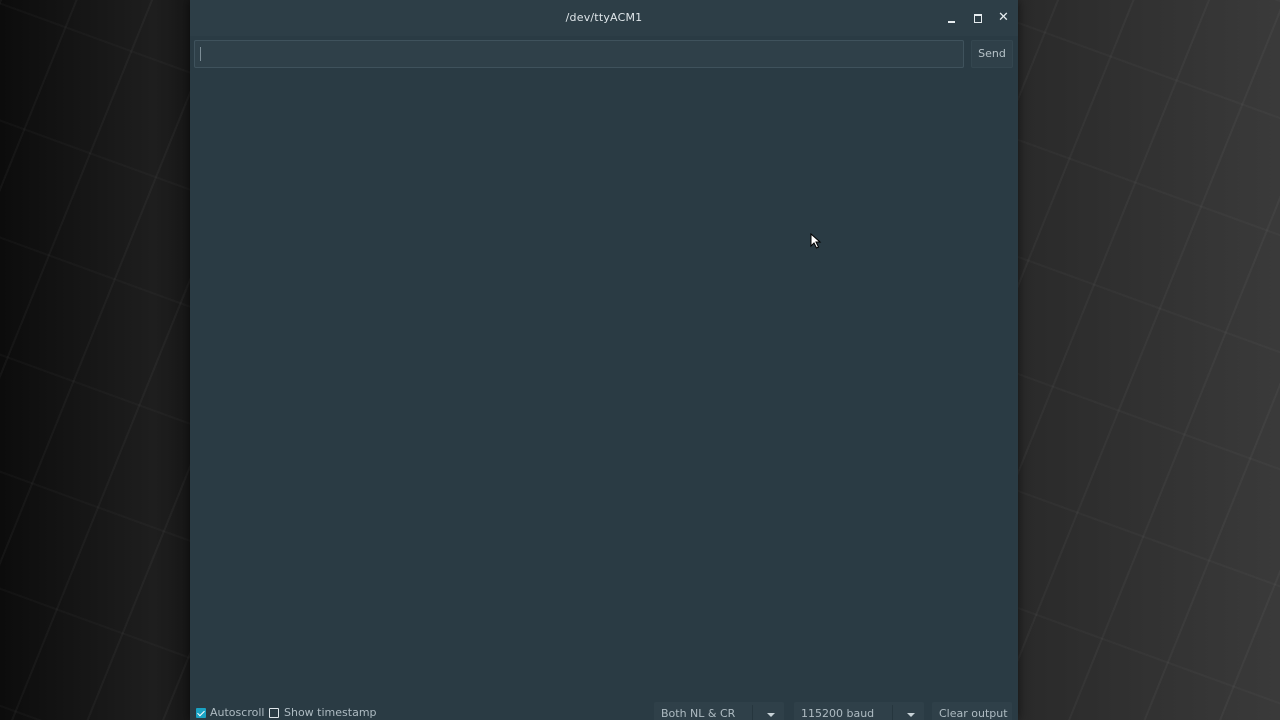  Describe the element at coordinates (752, 712) in the screenshot. I see `line-ending-divider` at that location.